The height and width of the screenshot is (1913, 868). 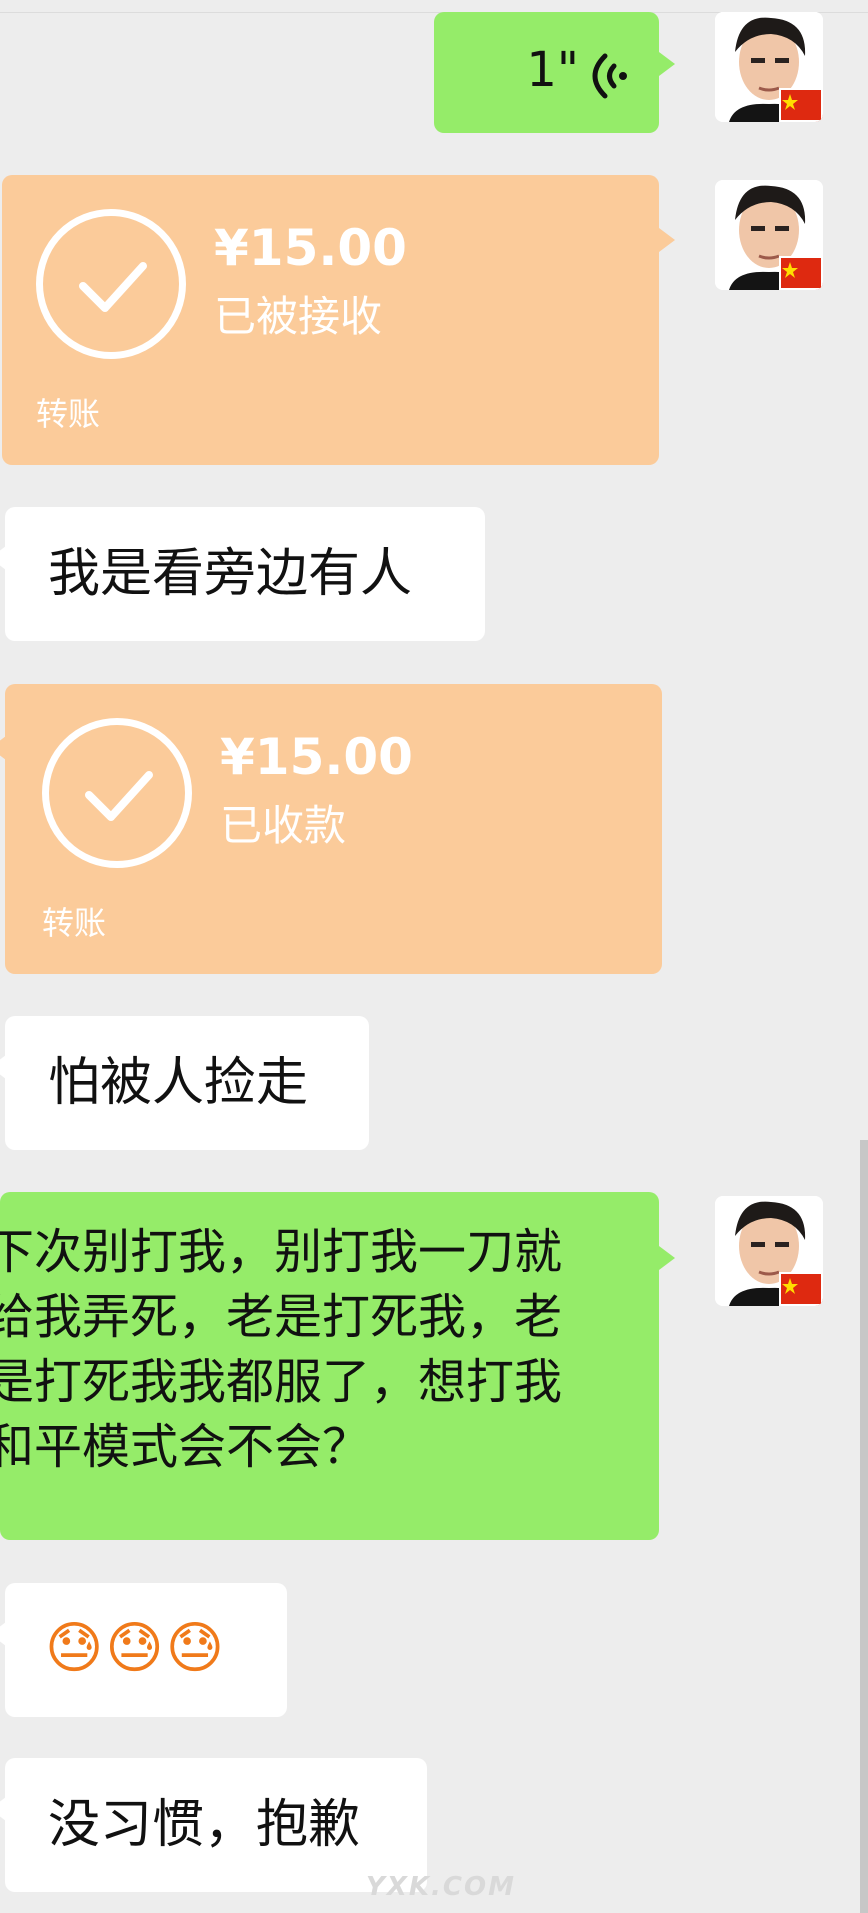 I want to click on transfer-status: 已被接收, so click(x=298, y=316).